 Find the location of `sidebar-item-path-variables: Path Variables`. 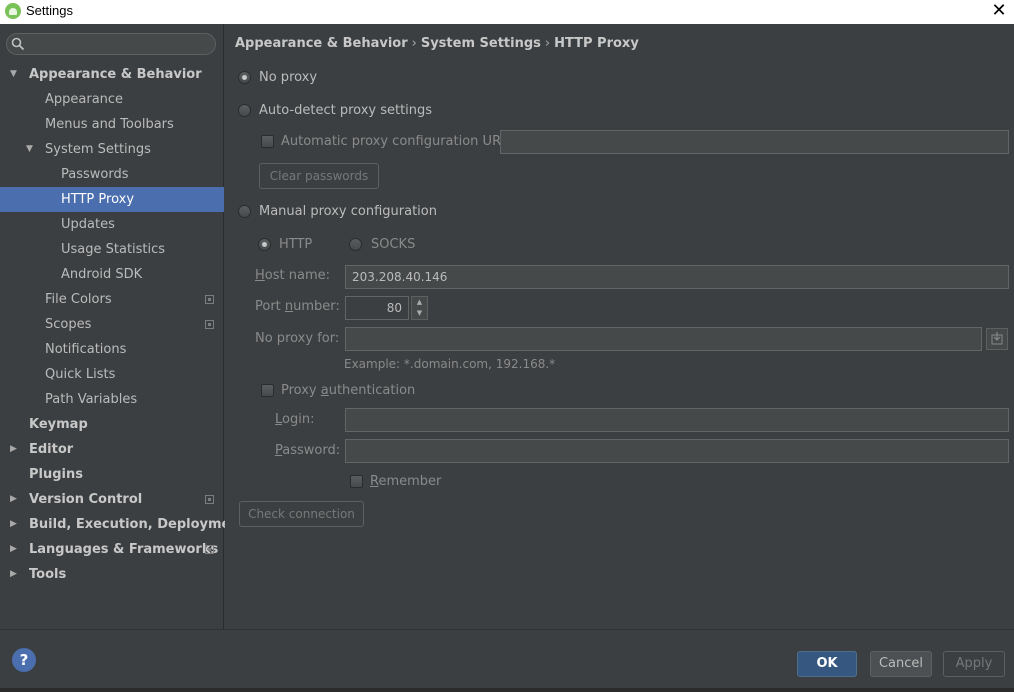

sidebar-item-path-variables: Path Variables is located at coordinates (112, 399).